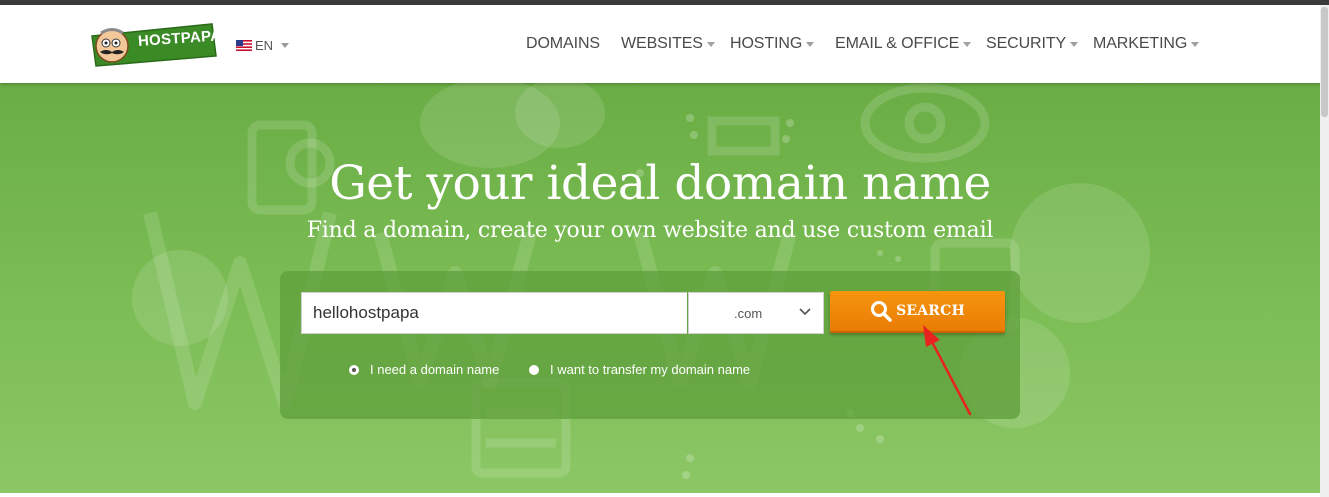  I want to click on nav-item-email-office: EMAIL & OFFICE, so click(903, 44).